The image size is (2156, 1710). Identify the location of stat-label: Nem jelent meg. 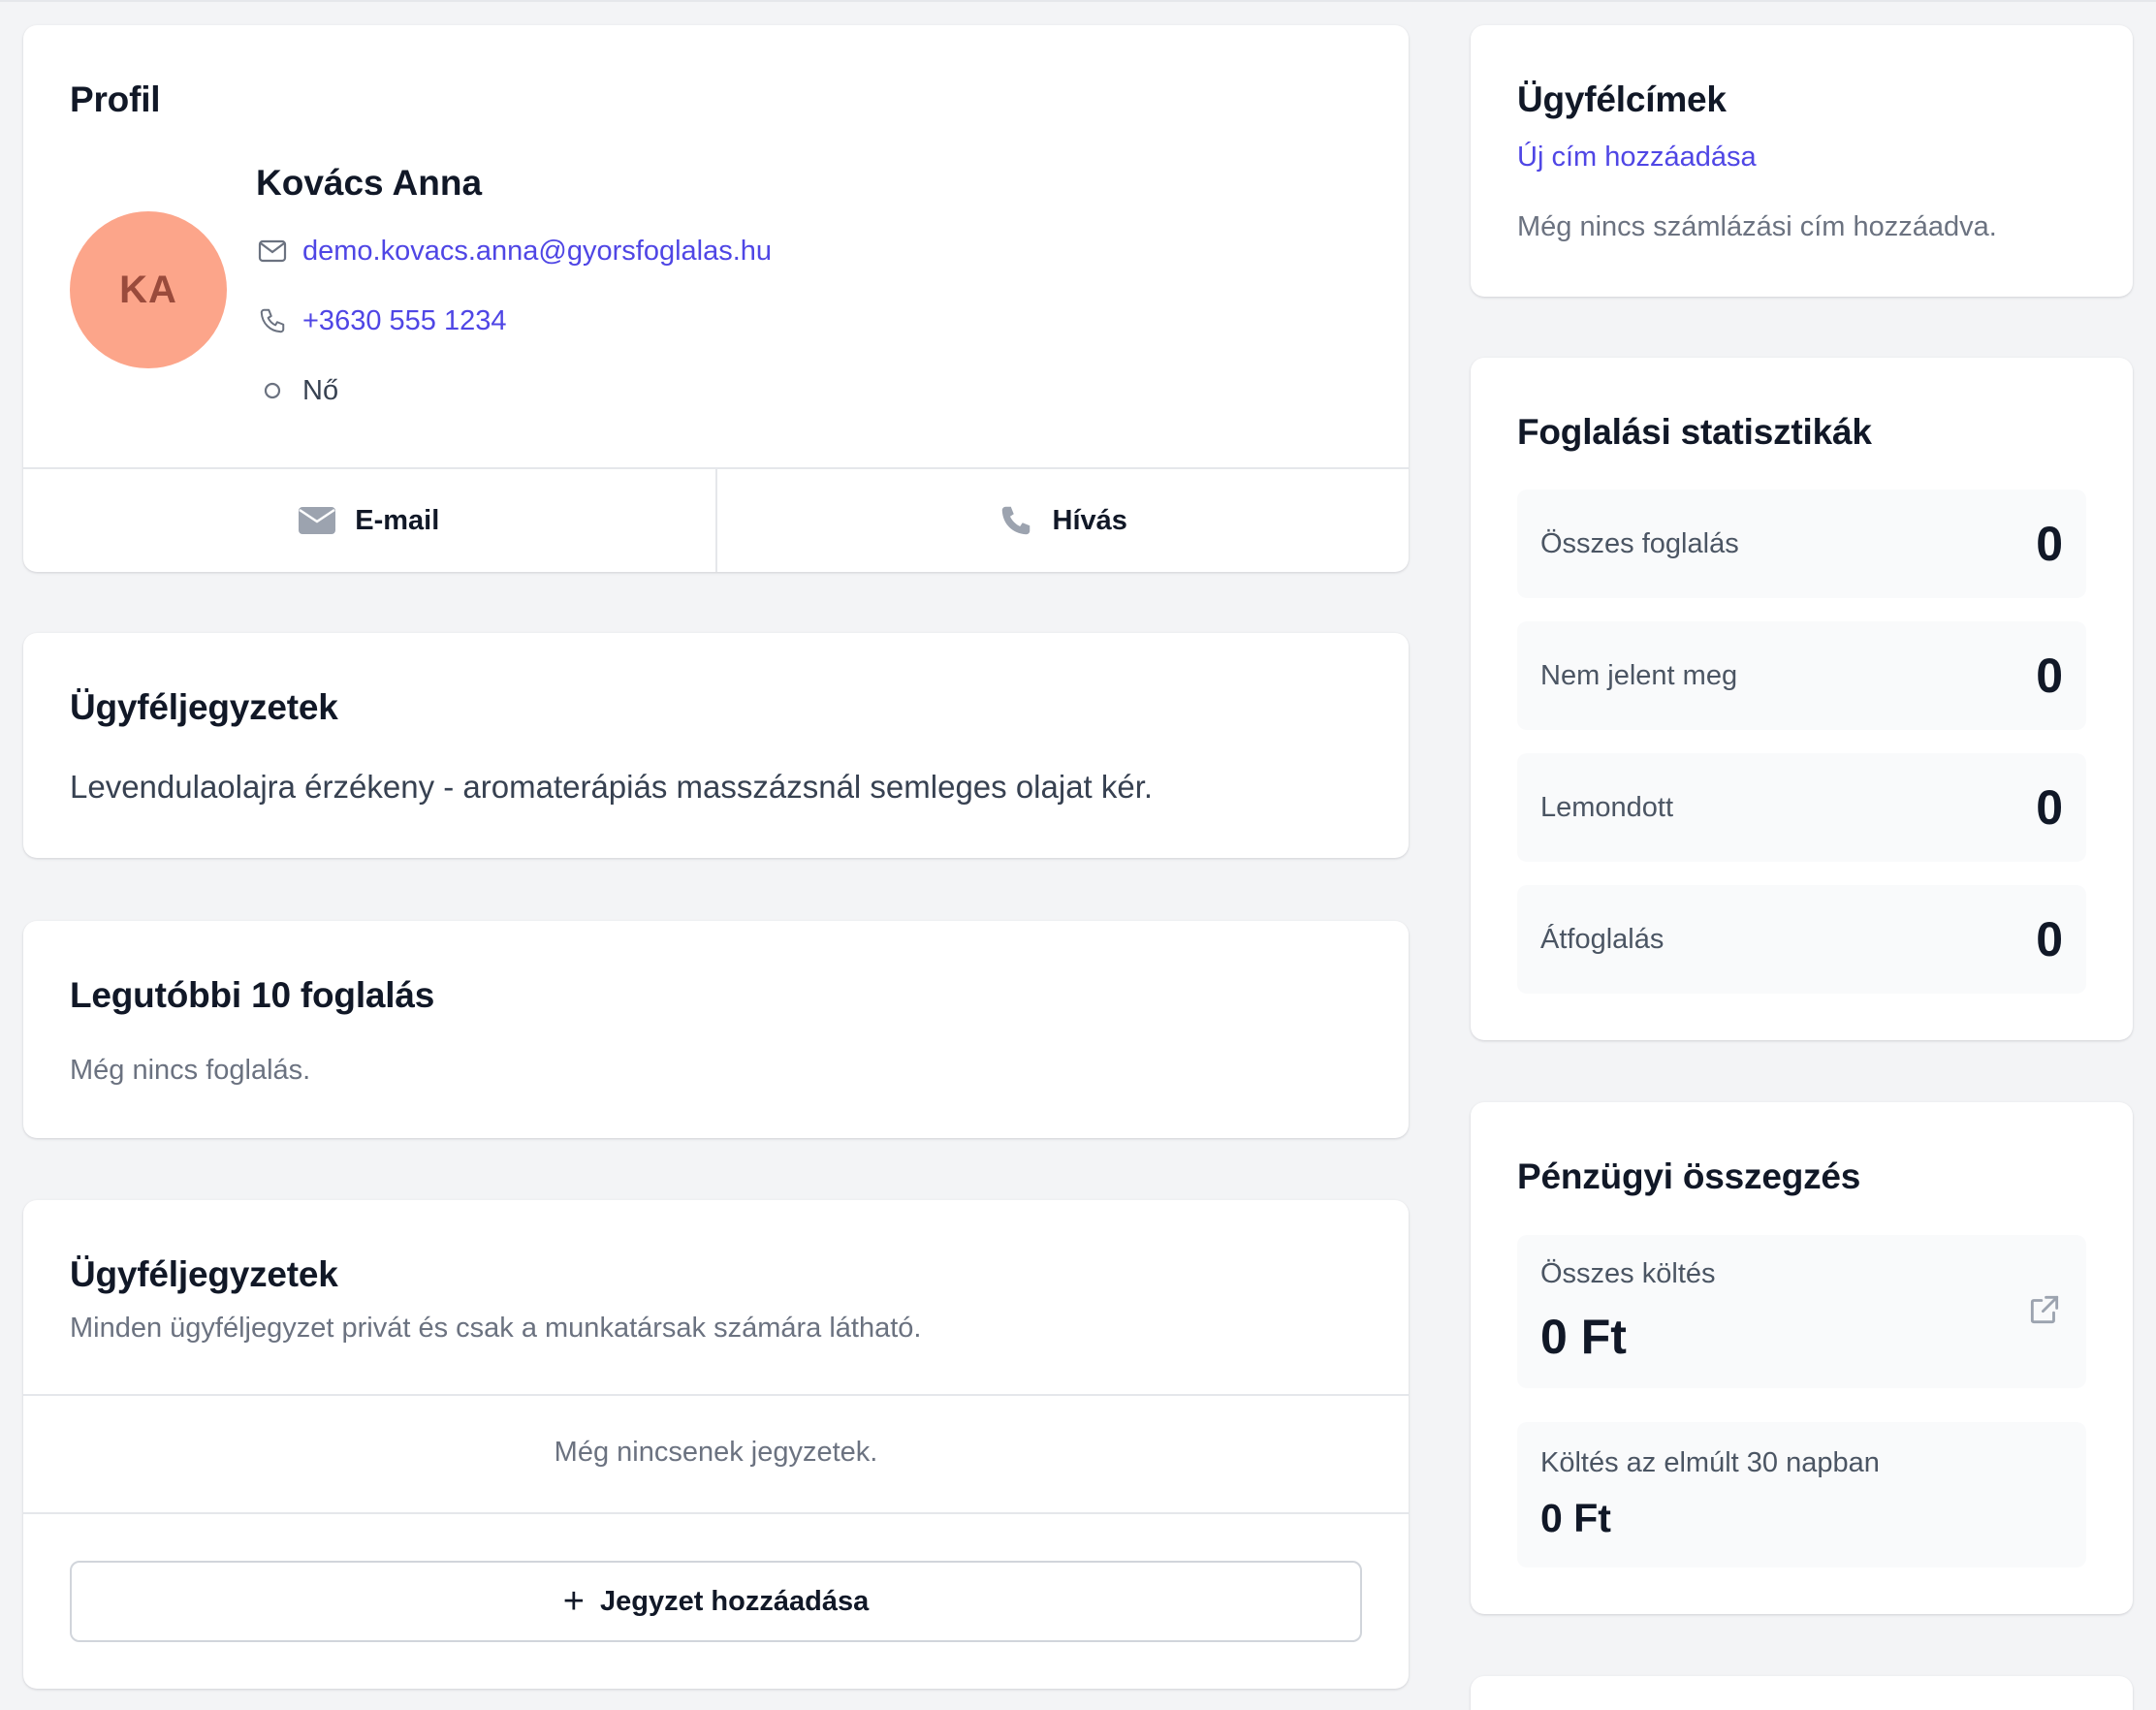
(1639, 675).